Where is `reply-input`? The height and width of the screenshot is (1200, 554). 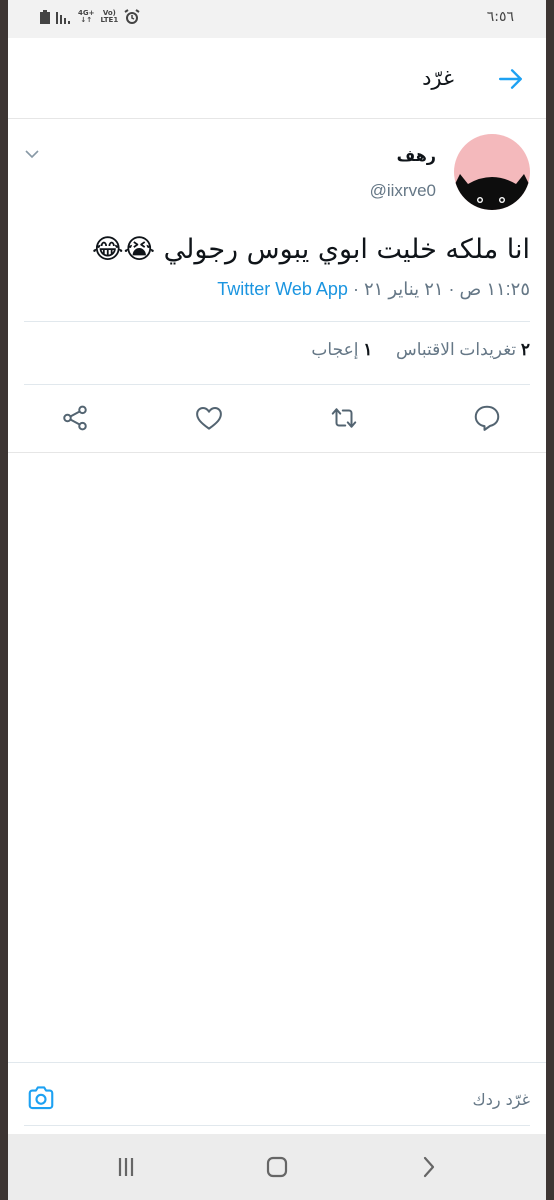 reply-input is located at coordinates (320, 1099).